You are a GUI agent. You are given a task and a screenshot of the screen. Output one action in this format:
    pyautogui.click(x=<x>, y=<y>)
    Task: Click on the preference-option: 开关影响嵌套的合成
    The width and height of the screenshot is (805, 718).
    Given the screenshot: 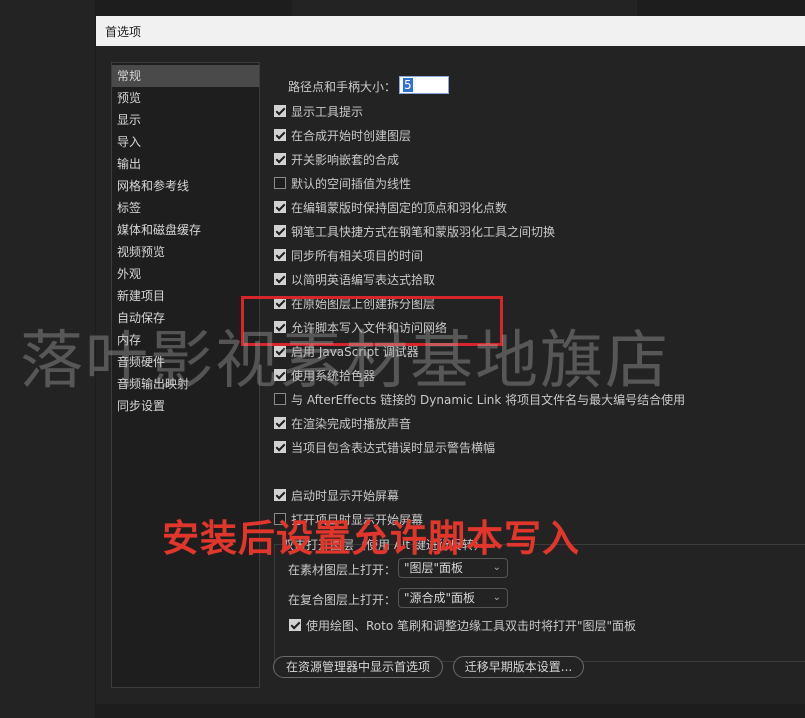 What is the action you would take?
    pyautogui.click(x=336, y=159)
    